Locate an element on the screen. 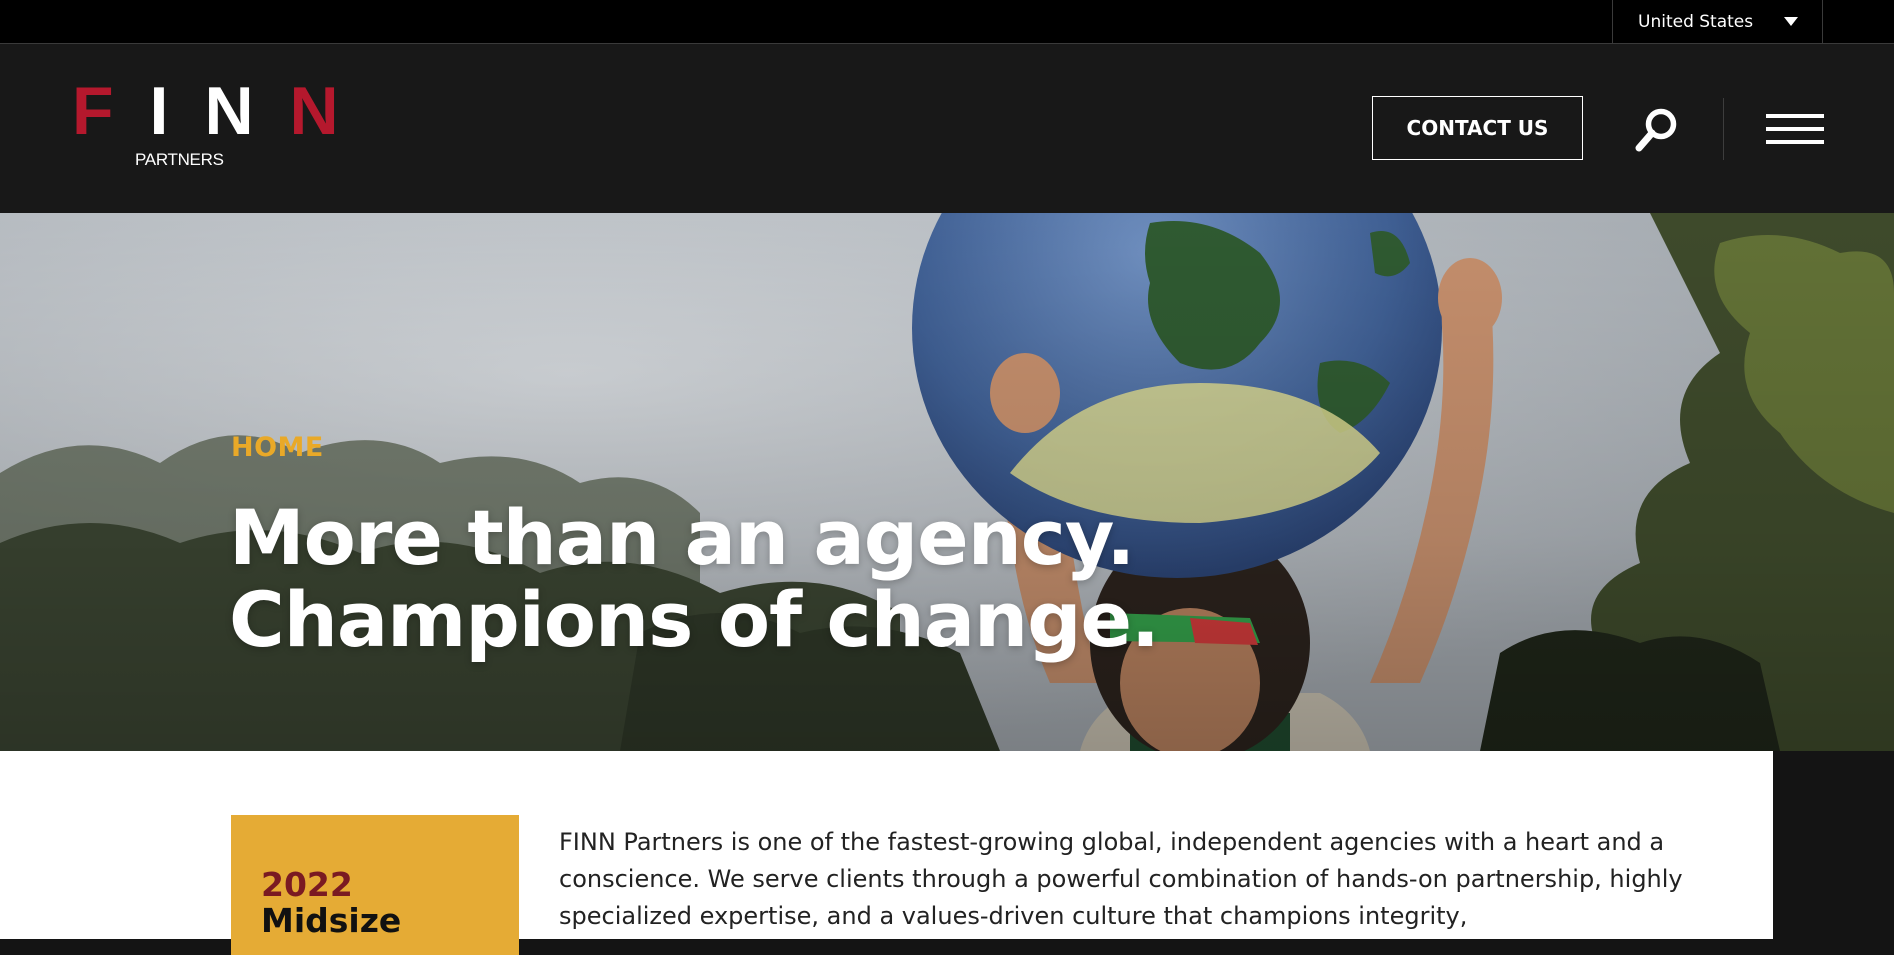  hero-title-line-1: More than an agency. is located at coordinates (682, 537).